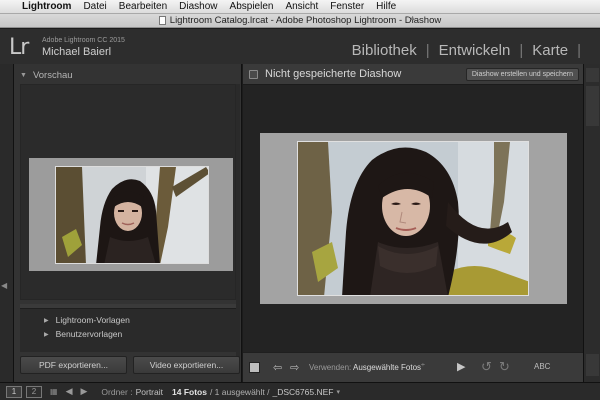  Describe the element at coordinates (83, 40) in the screenshot. I see `product-name: Adobe Lightroom CC 2015` at that location.